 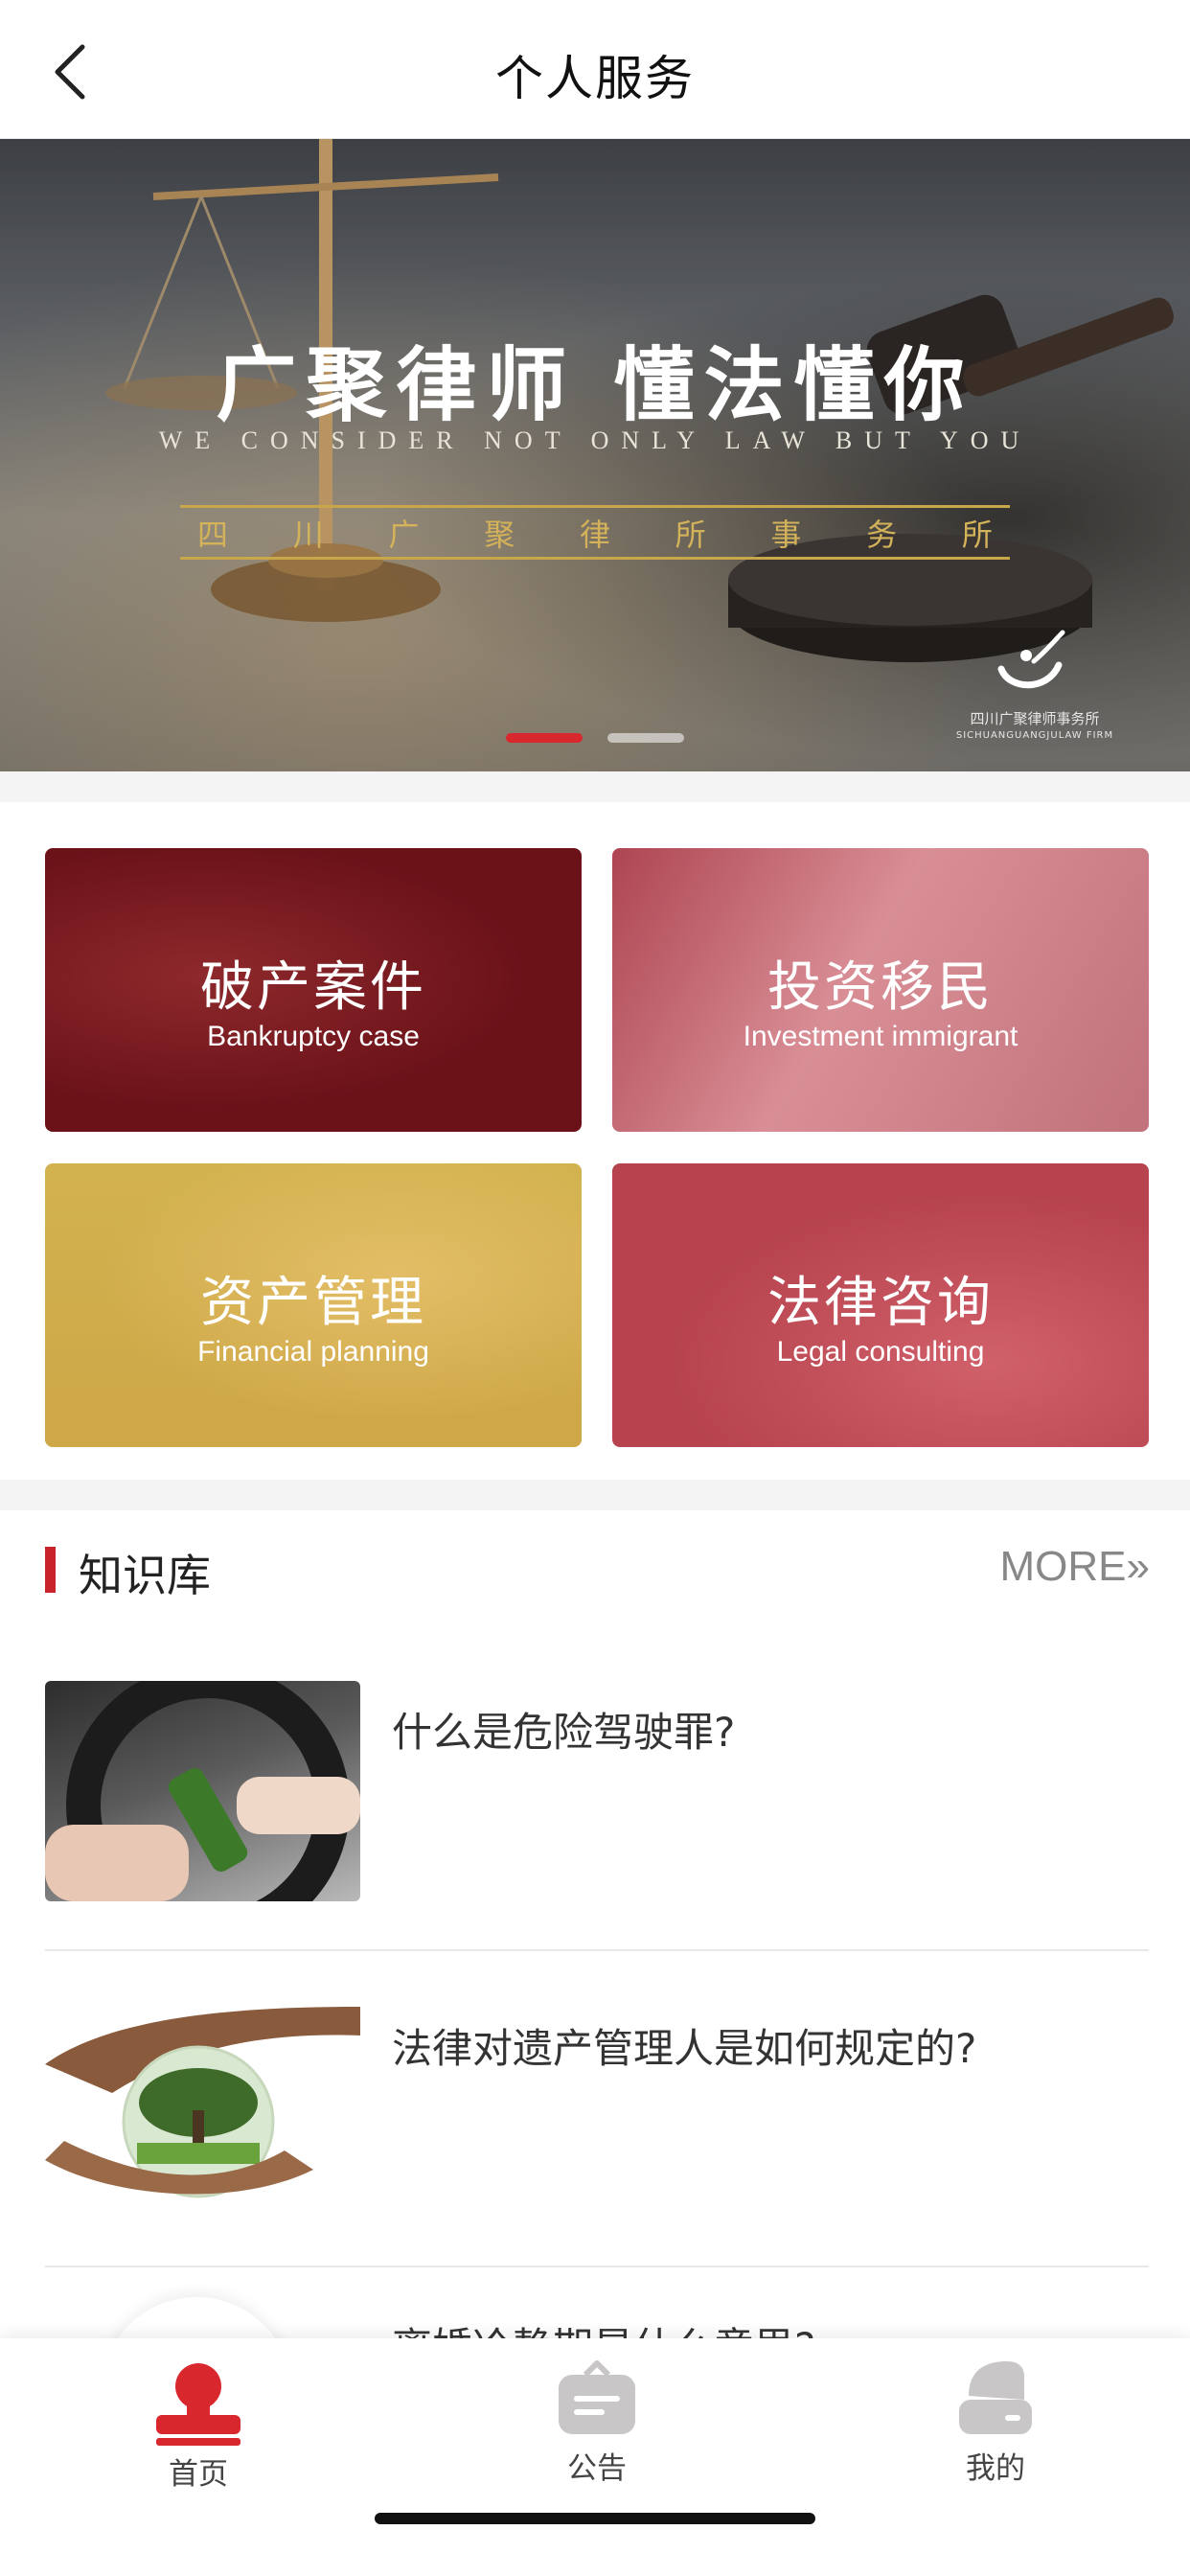 What do you see at coordinates (646, 738) in the screenshot?
I see `carousel-dot` at bounding box center [646, 738].